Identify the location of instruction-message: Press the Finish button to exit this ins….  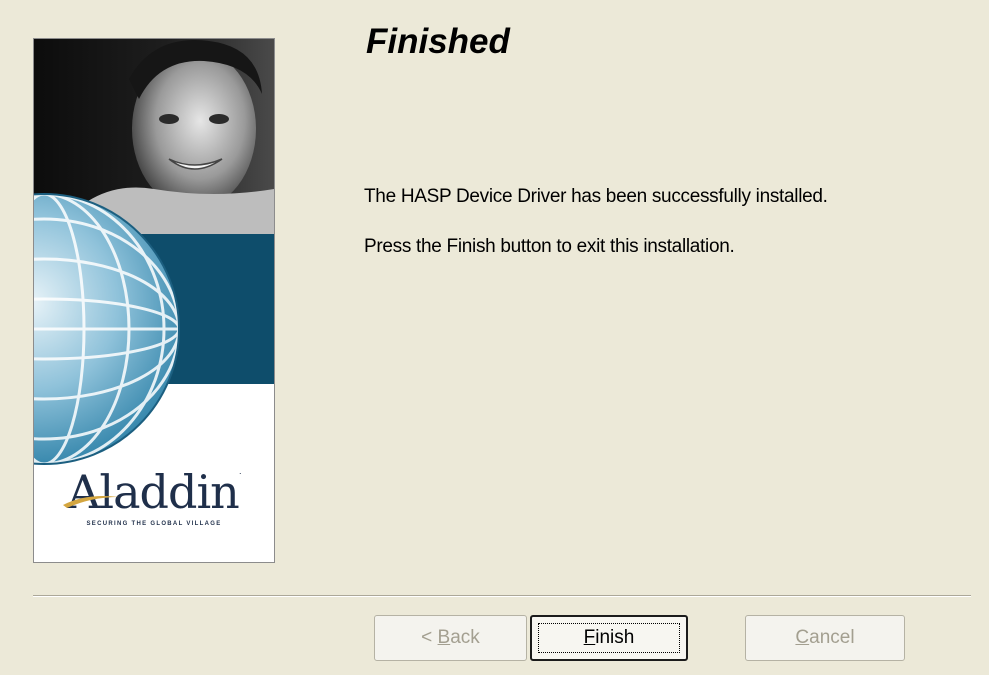
(549, 246).